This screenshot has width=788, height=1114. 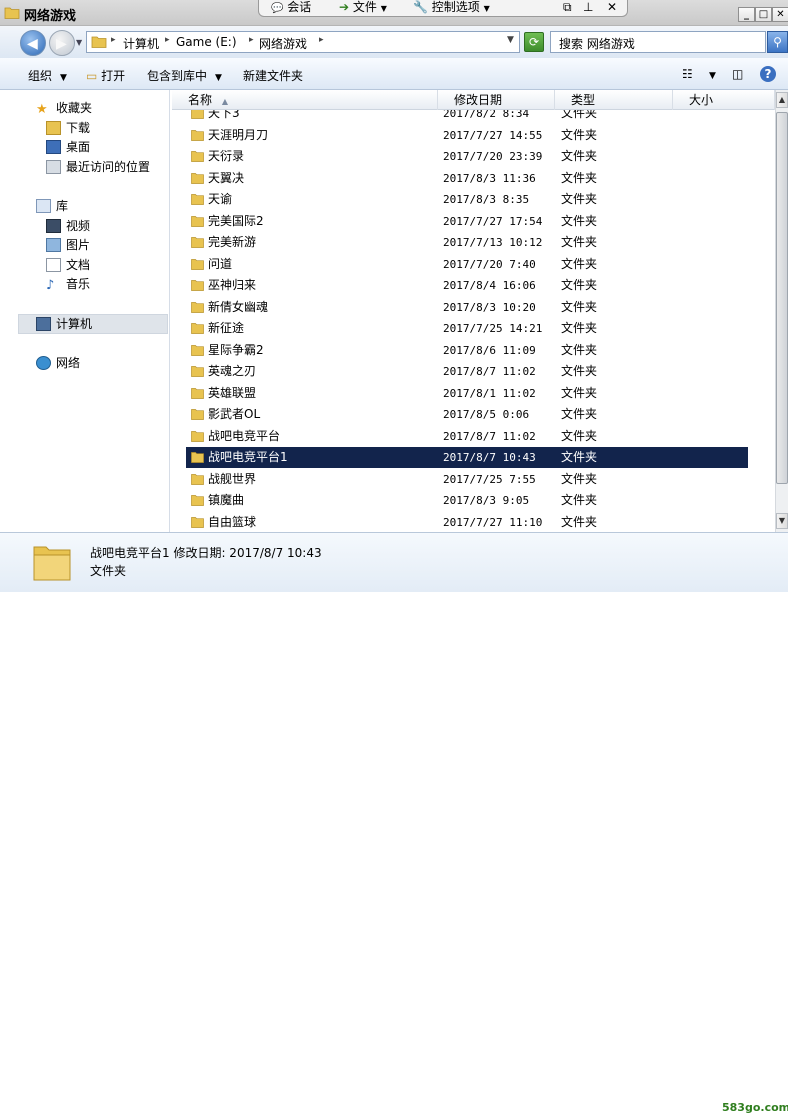 What do you see at coordinates (305, 100) in the screenshot?
I see `column-header-name: 名称 ▲` at bounding box center [305, 100].